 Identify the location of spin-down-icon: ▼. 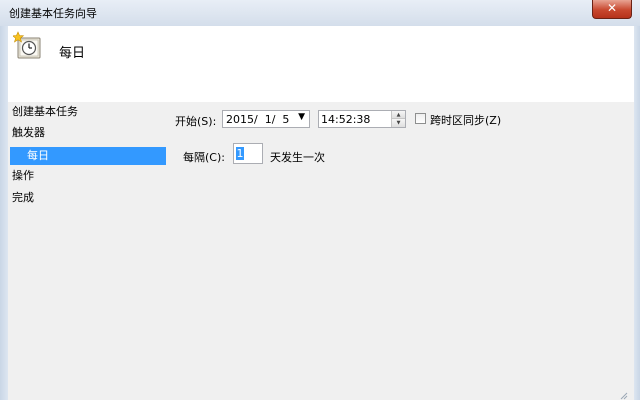
(398, 123).